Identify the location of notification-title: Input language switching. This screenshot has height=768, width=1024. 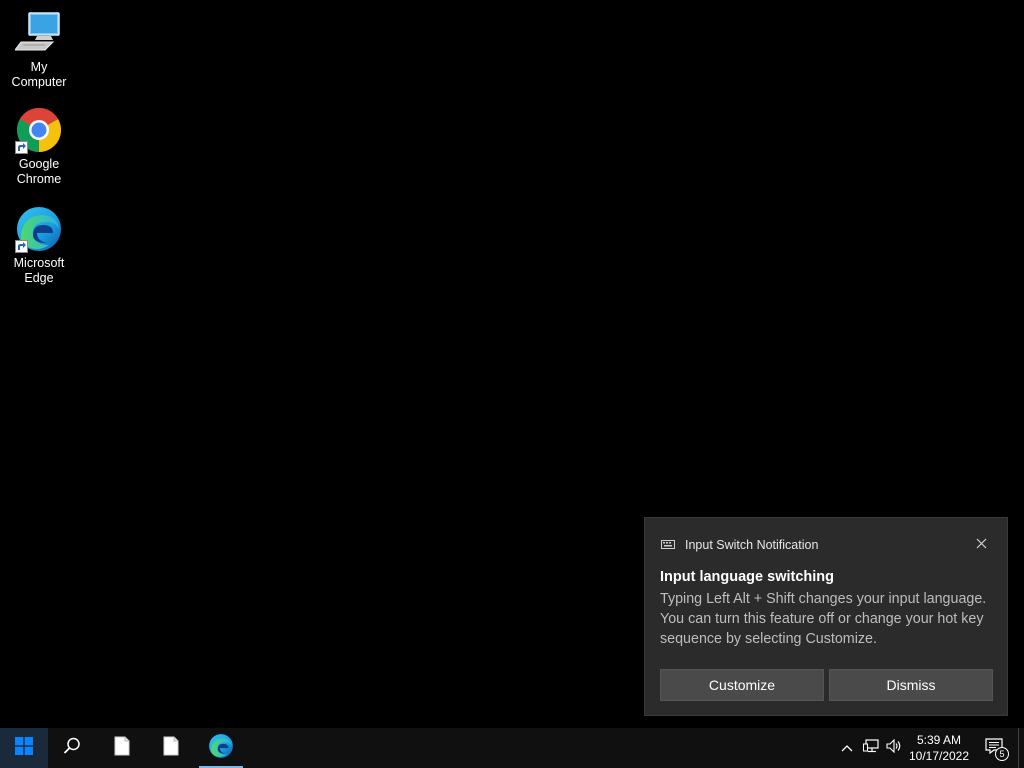
(747, 577).